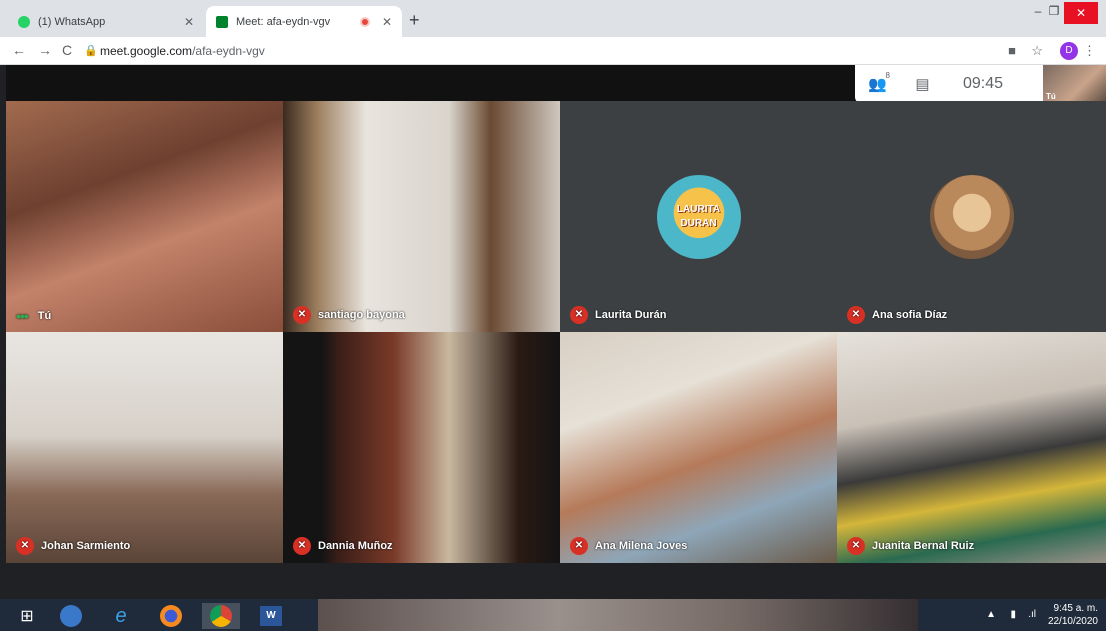 Image resolution: width=1106 pixels, height=631 pixels. I want to click on video-tile-ana-milena: ✕ Ana Milena Joves, so click(698, 447).